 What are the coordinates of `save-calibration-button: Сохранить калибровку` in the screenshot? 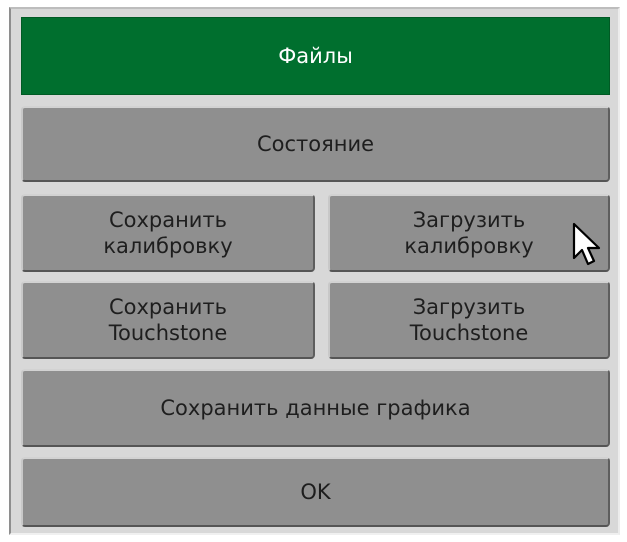 It's located at (168, 233).